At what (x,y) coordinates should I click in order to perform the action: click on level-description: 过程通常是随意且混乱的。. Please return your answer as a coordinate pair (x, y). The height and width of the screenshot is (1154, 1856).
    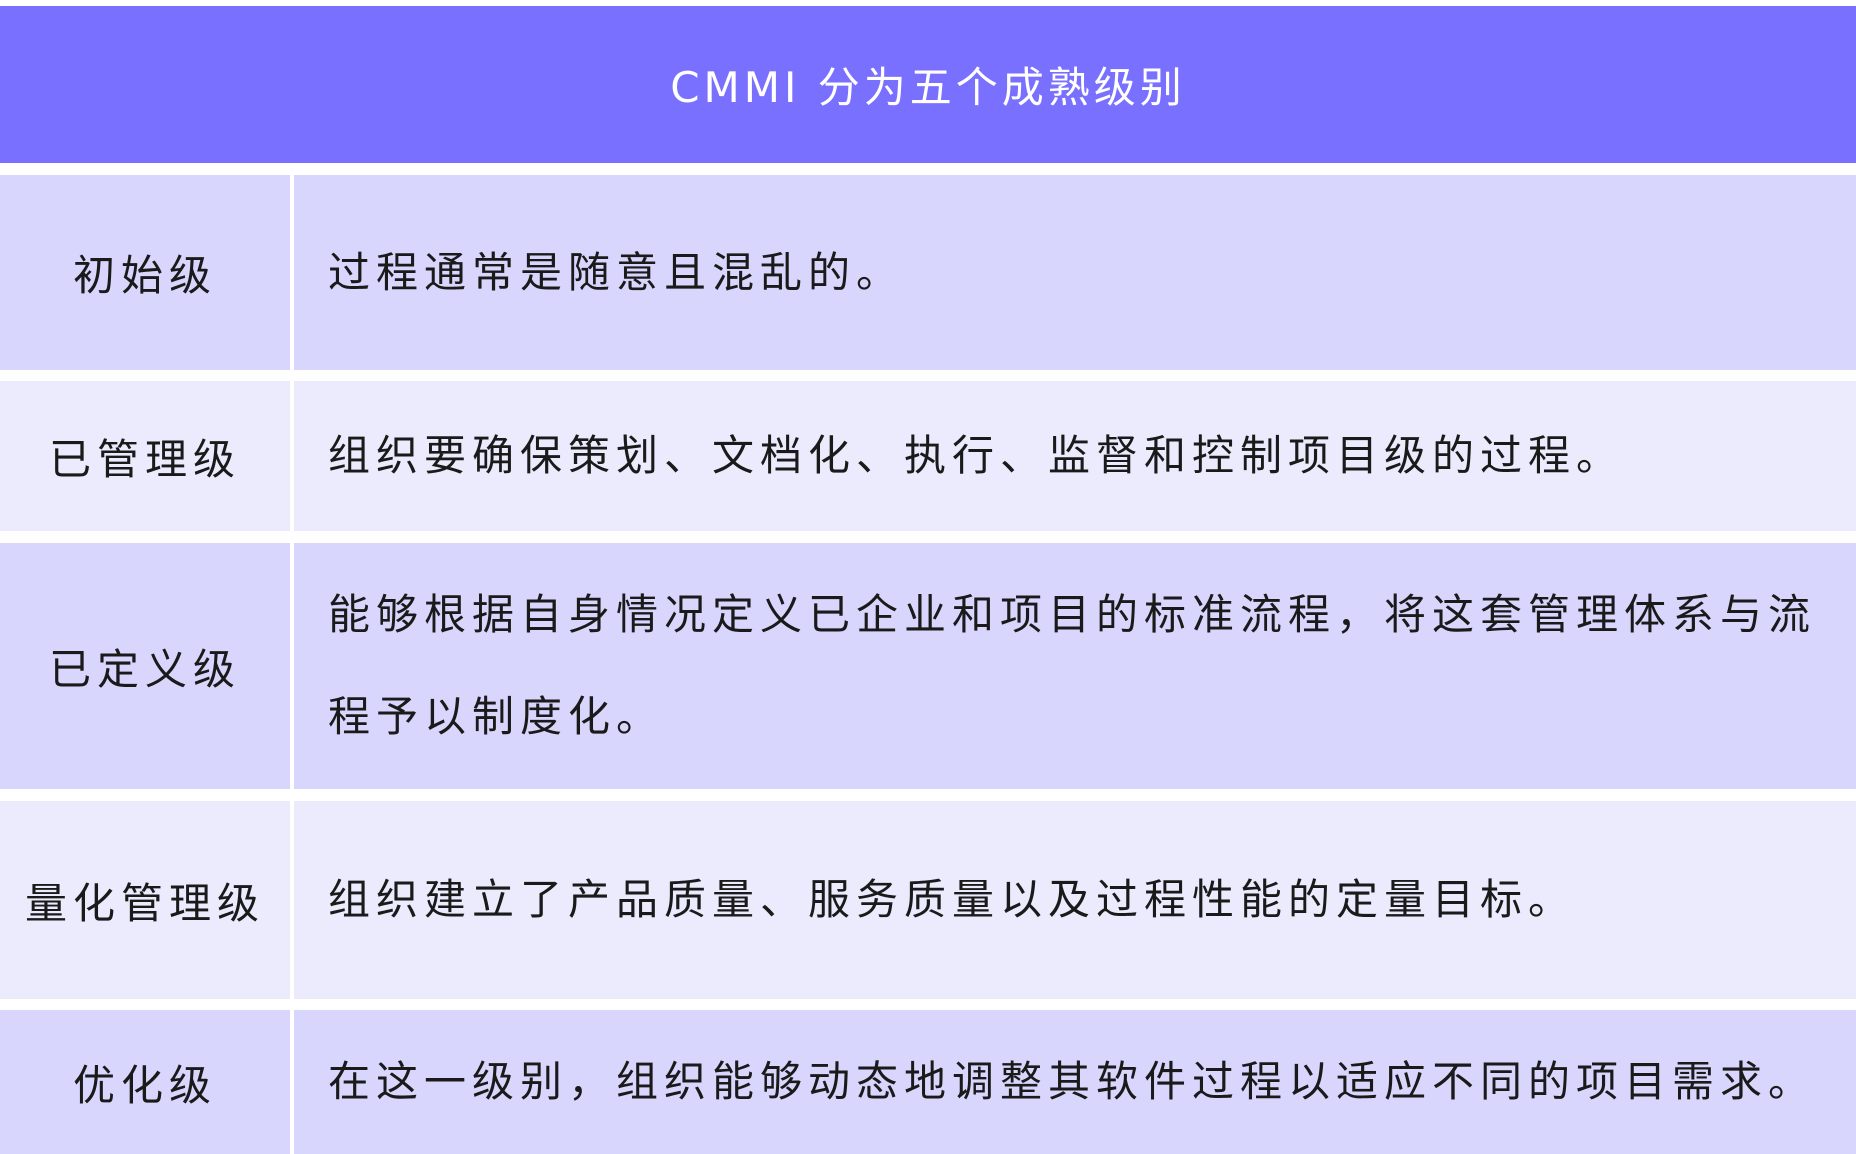
    Looking at the image, I should click on (616, 272).